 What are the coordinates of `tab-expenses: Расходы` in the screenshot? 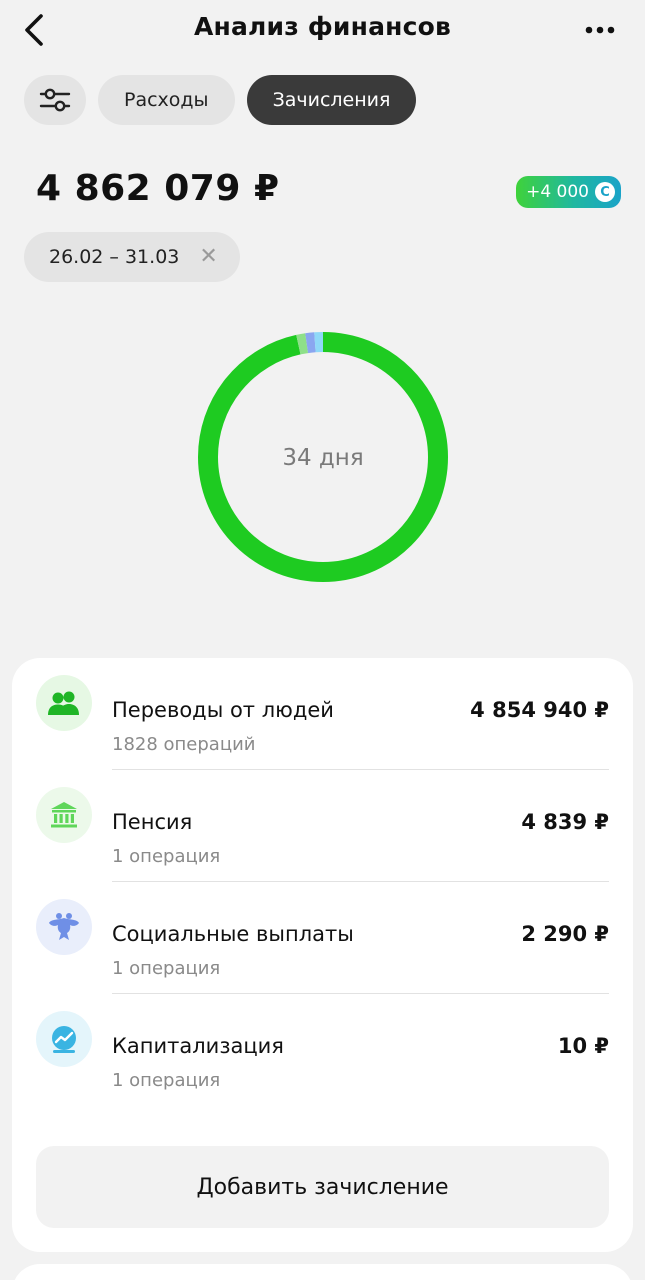 It's located at (166, 100).